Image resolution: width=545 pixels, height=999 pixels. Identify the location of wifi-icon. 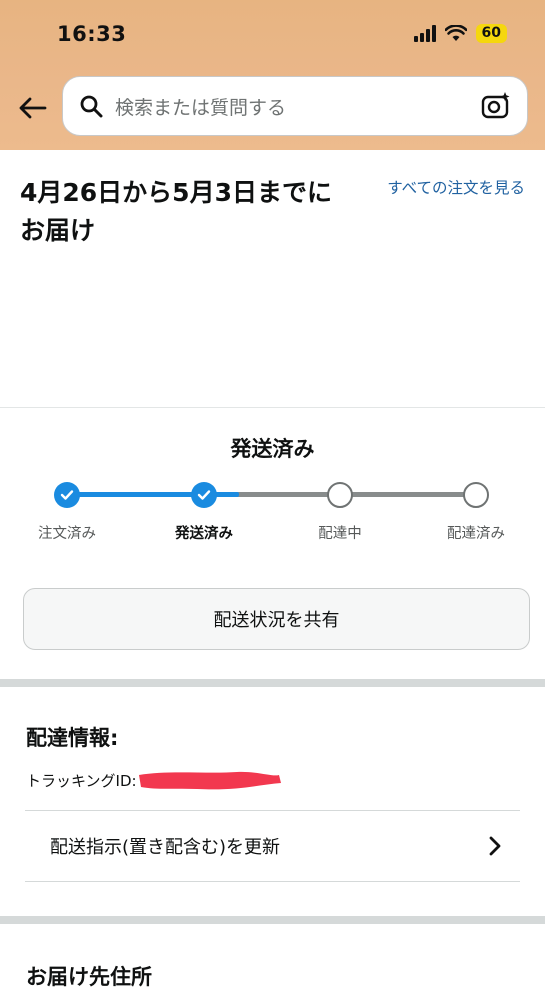
(455, 33).